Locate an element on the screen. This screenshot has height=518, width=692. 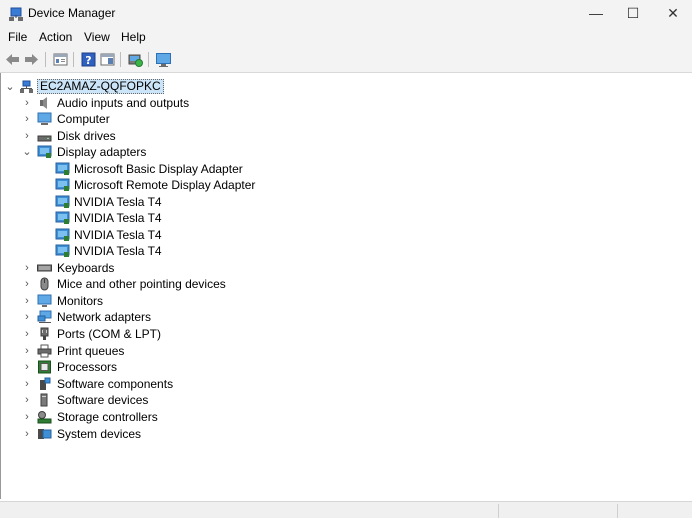
forward-arrow-icon is located at coordinates (31, 59).